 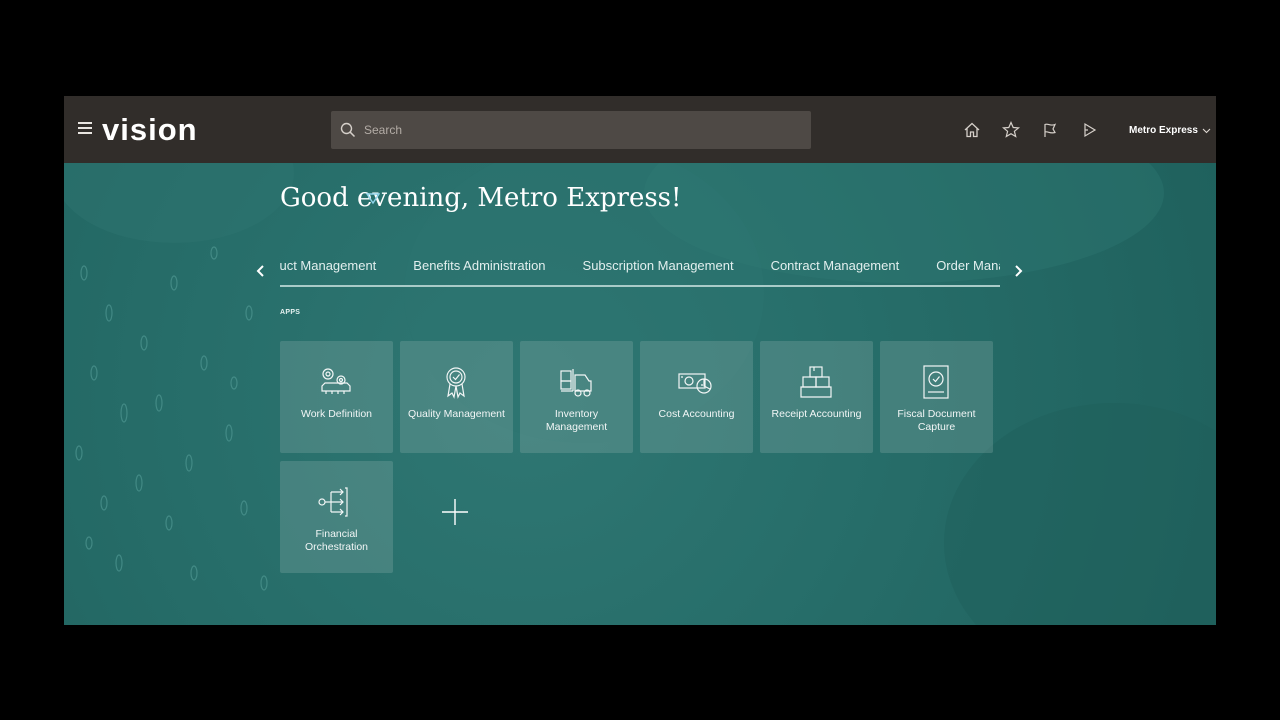 What do you see at coordinates (695, 383) in the screenshot?
I see `cost-accounting-icon` at bounding box center [695, 383].